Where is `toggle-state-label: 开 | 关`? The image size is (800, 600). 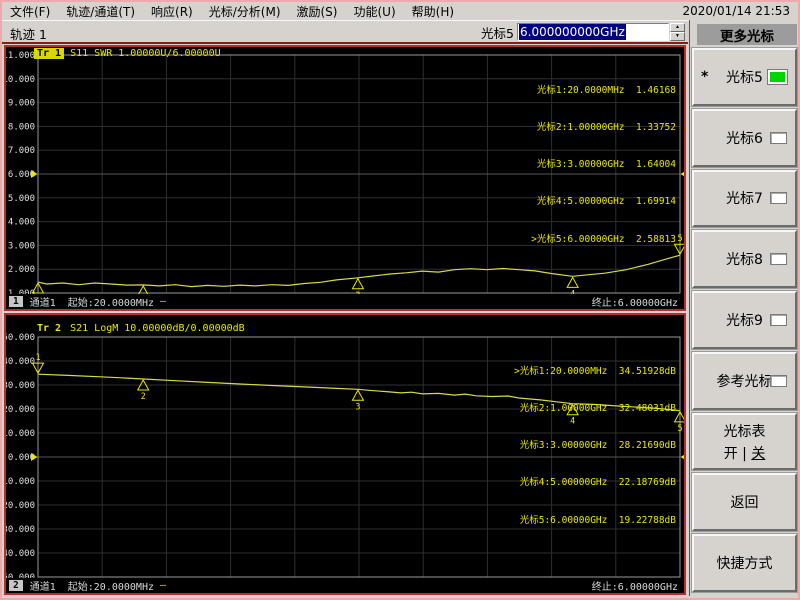
toggle-state-label: 开 | 关 is located at coordinates (744, 453).